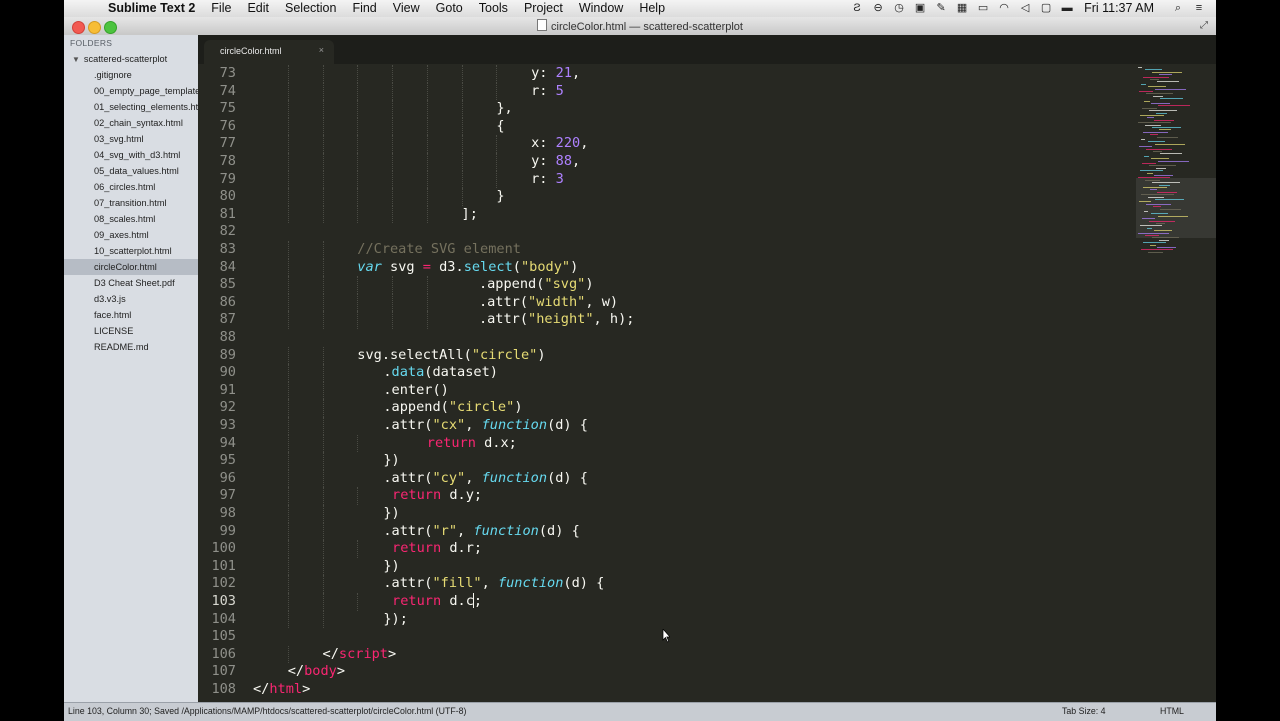 The image size is (1280, 721). Describe the element at coordinates (543, 8) in the screenshot. I see `menu-project: Project` at that location.